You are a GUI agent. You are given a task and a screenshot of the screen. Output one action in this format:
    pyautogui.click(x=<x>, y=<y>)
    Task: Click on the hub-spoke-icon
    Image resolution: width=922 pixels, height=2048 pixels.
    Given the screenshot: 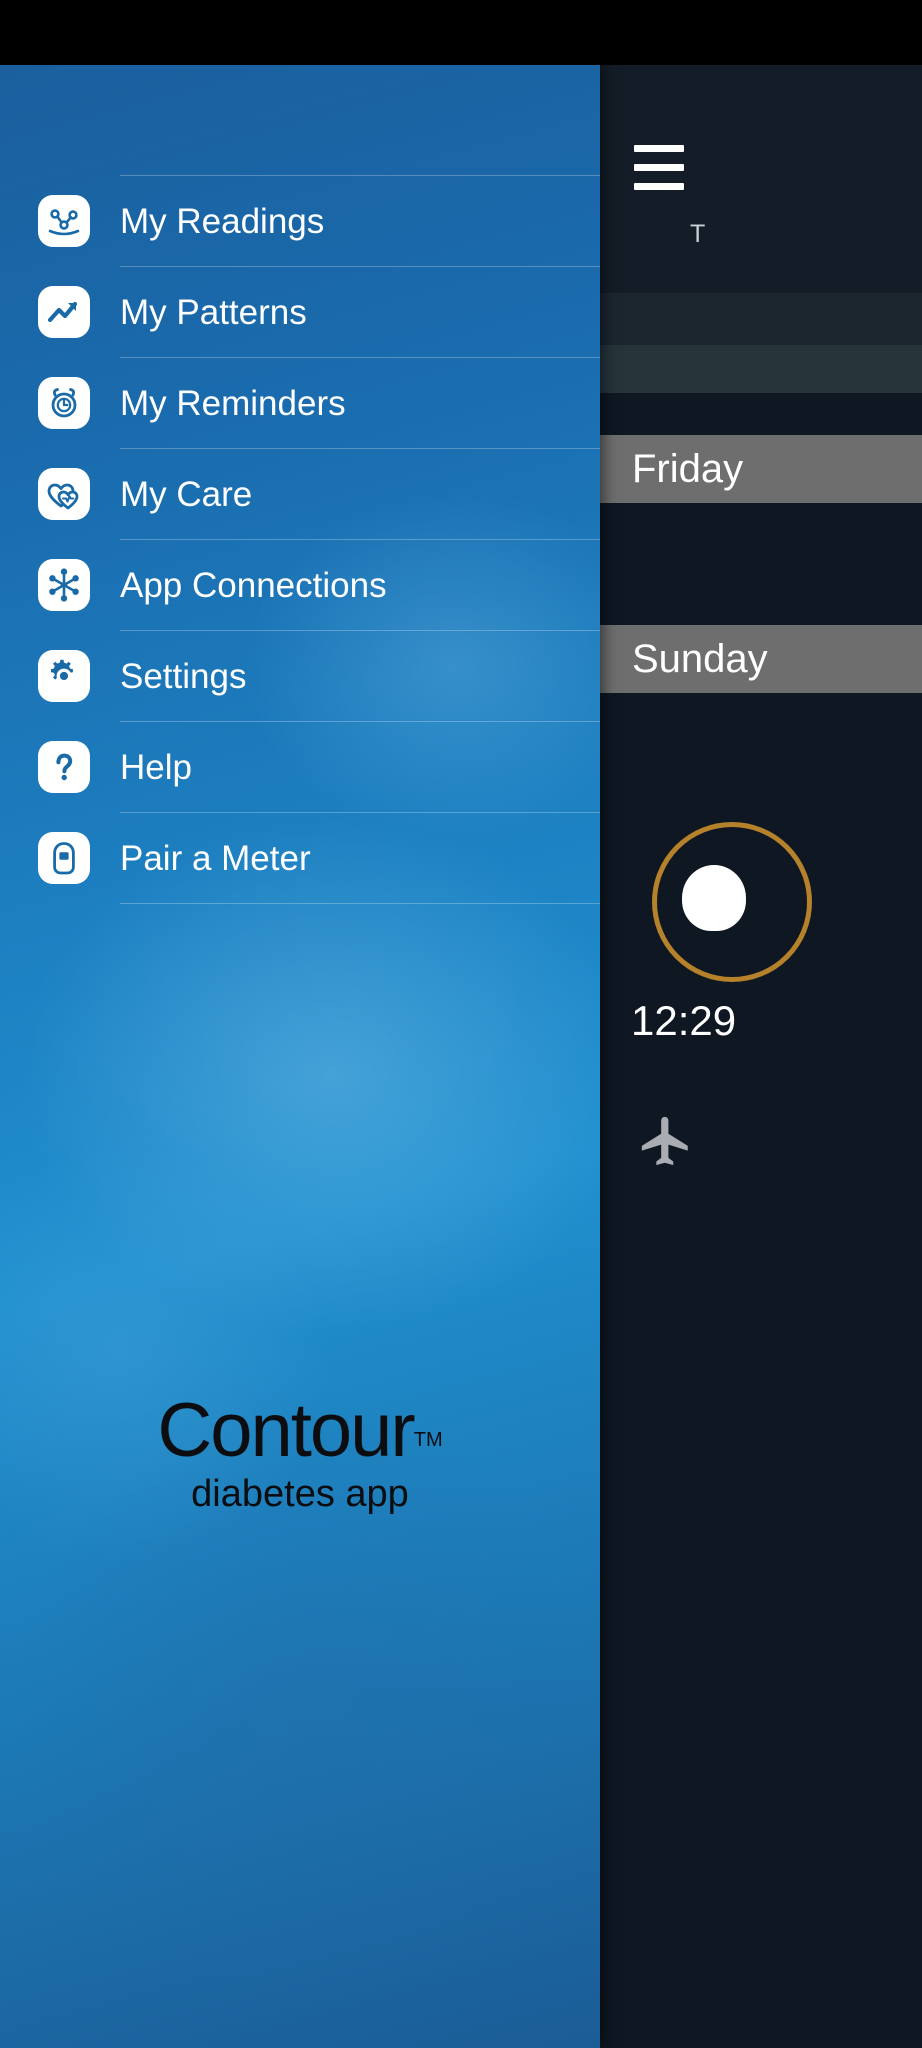 What is the action you would take?
    pyautogui.click(x=64, y=585)
    